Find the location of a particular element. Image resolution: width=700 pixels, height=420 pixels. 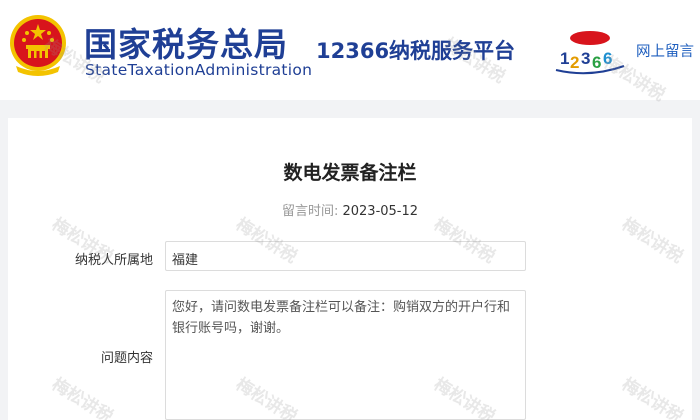

question-label: 问题内容 is located at coordinates (126, 358).